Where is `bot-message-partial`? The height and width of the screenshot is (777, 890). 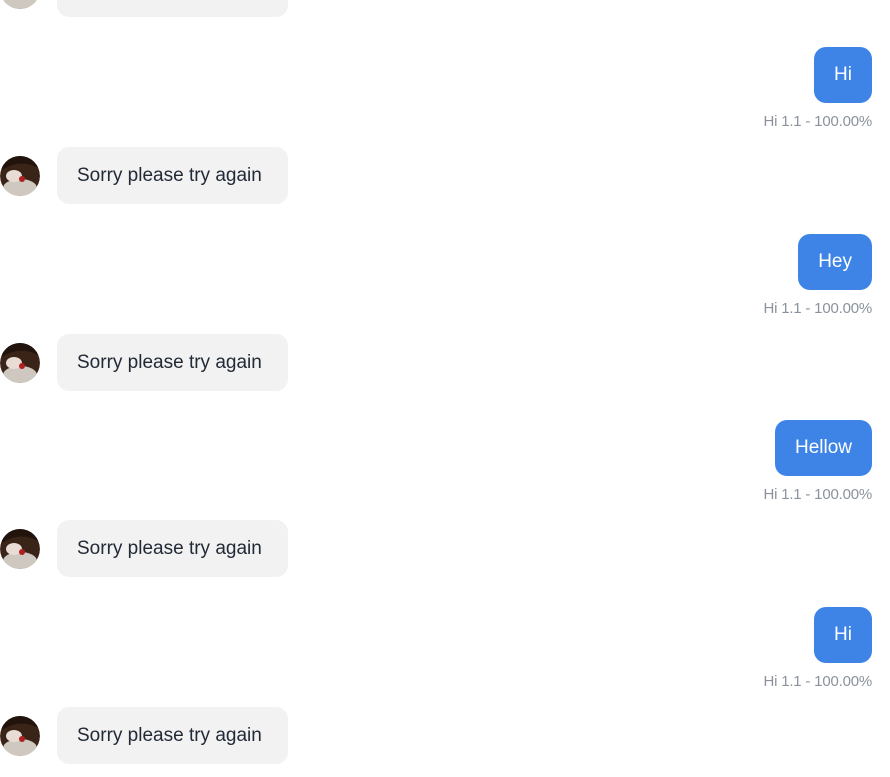
bot-message-partial is located at coordinates (144, 8).